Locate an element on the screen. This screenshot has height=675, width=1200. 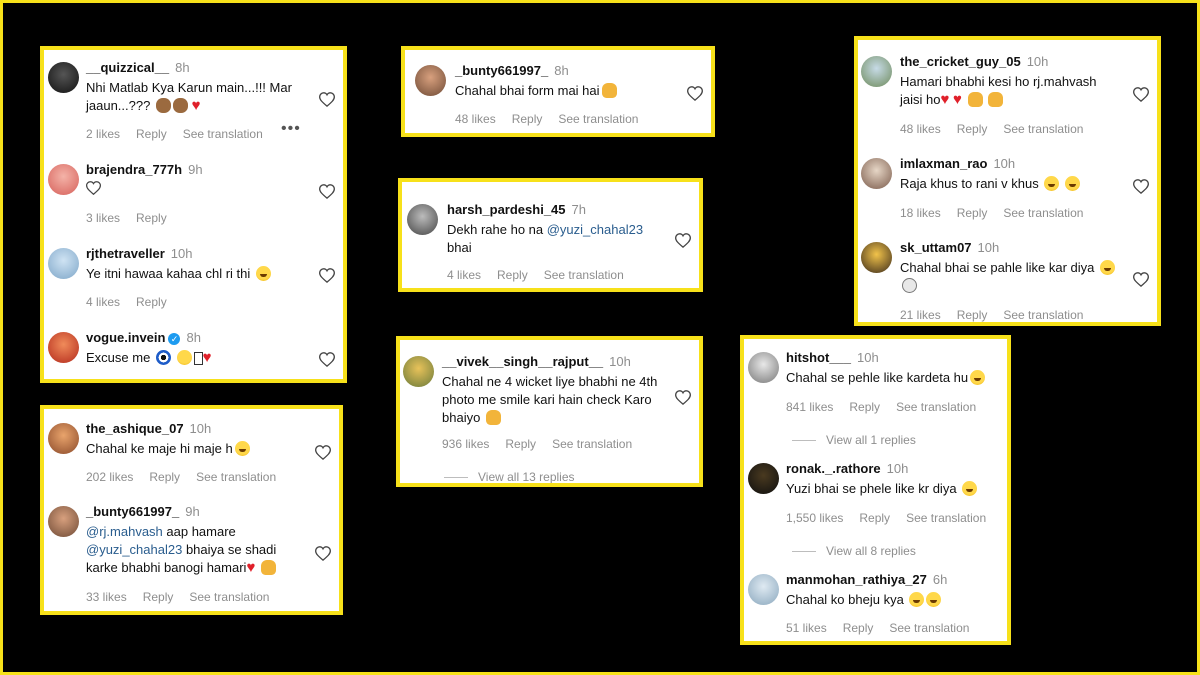
more-dots-icon: ••• is located at coordinates (291, 129).